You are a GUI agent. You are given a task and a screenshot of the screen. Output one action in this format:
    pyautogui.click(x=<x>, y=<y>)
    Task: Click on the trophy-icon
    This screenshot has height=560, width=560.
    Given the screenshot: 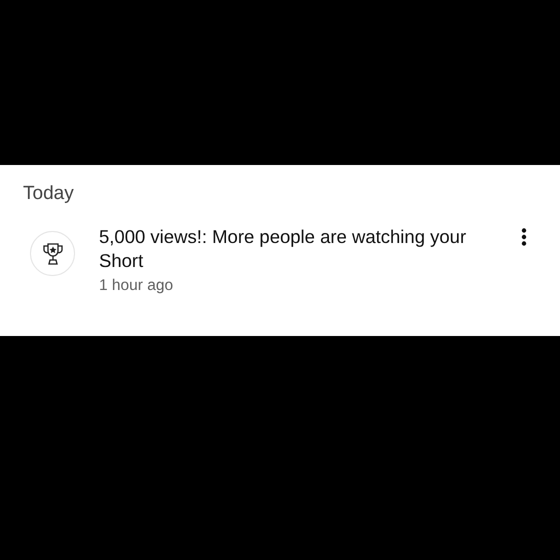 What is the action you would take?
    pyautogui.click(x=52, y=253)
    